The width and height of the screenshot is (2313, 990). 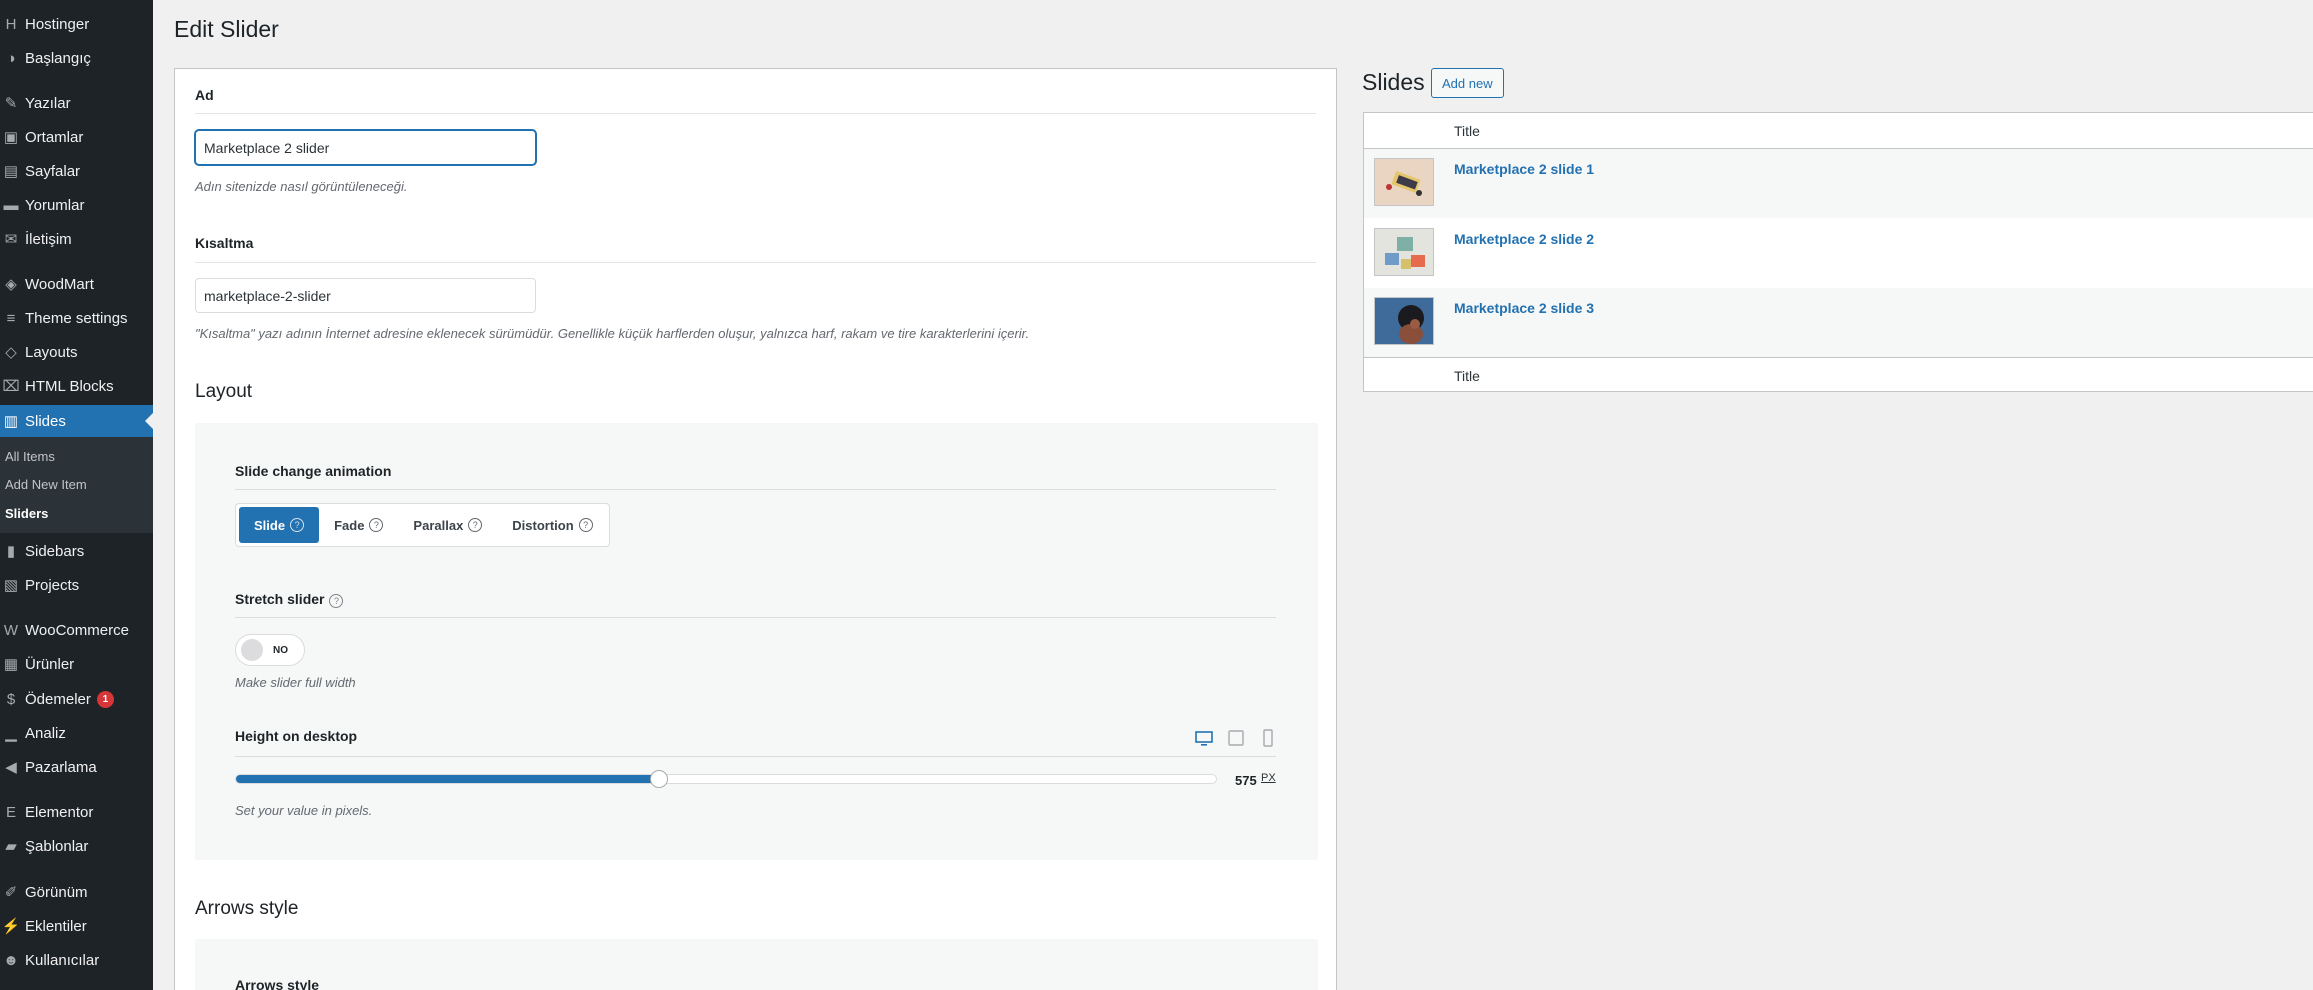 I want to click on slide-3-image, so click(x=1404, y=321).